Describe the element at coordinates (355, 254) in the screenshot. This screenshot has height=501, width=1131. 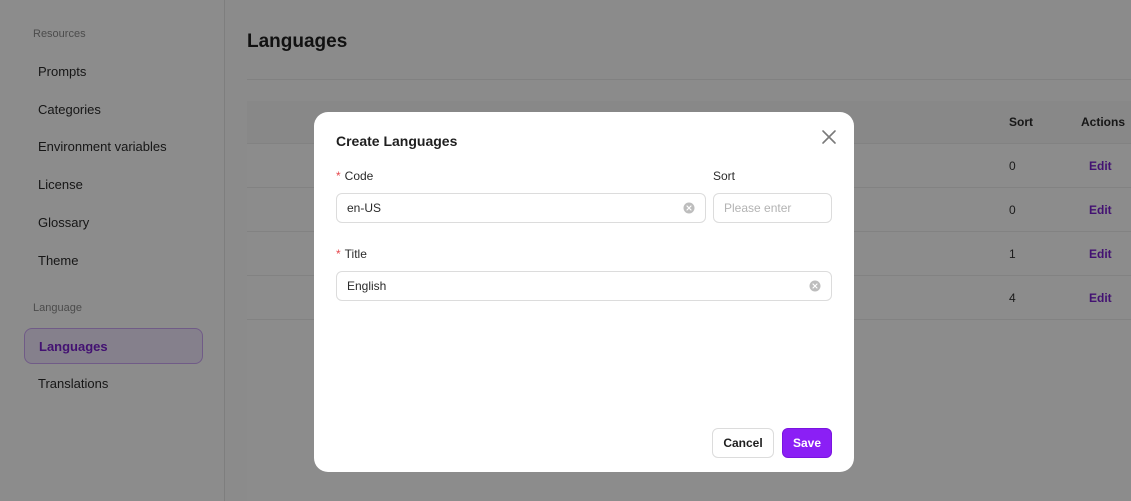
I see `title-label-text: Title` at that location.